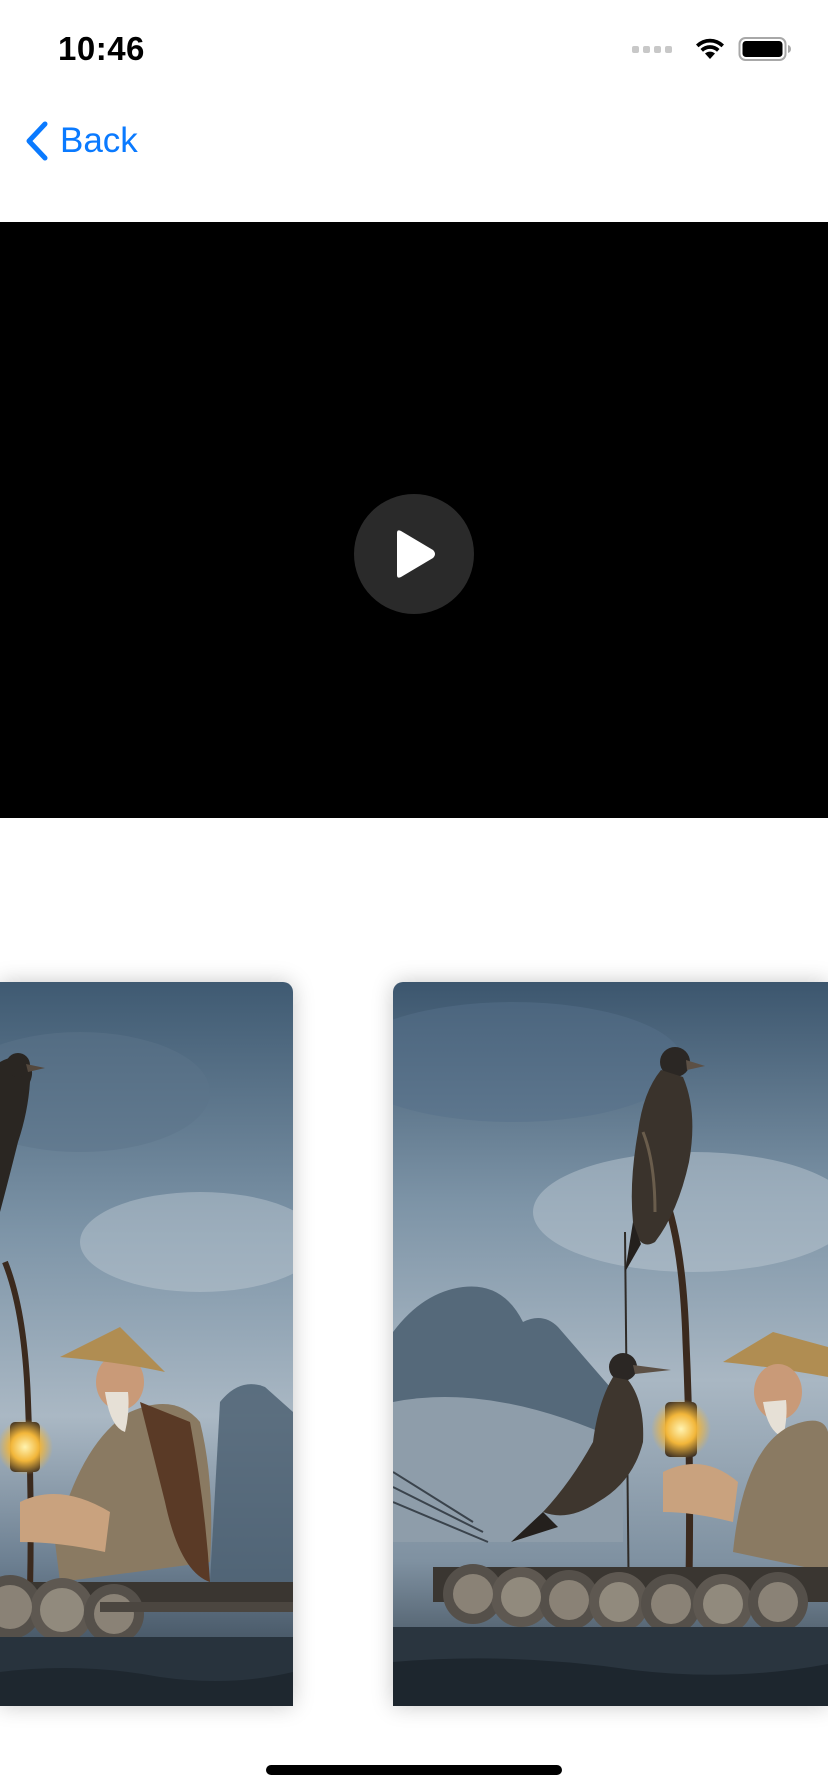  I want to click on status-time: 10:46, so click(101, 48).